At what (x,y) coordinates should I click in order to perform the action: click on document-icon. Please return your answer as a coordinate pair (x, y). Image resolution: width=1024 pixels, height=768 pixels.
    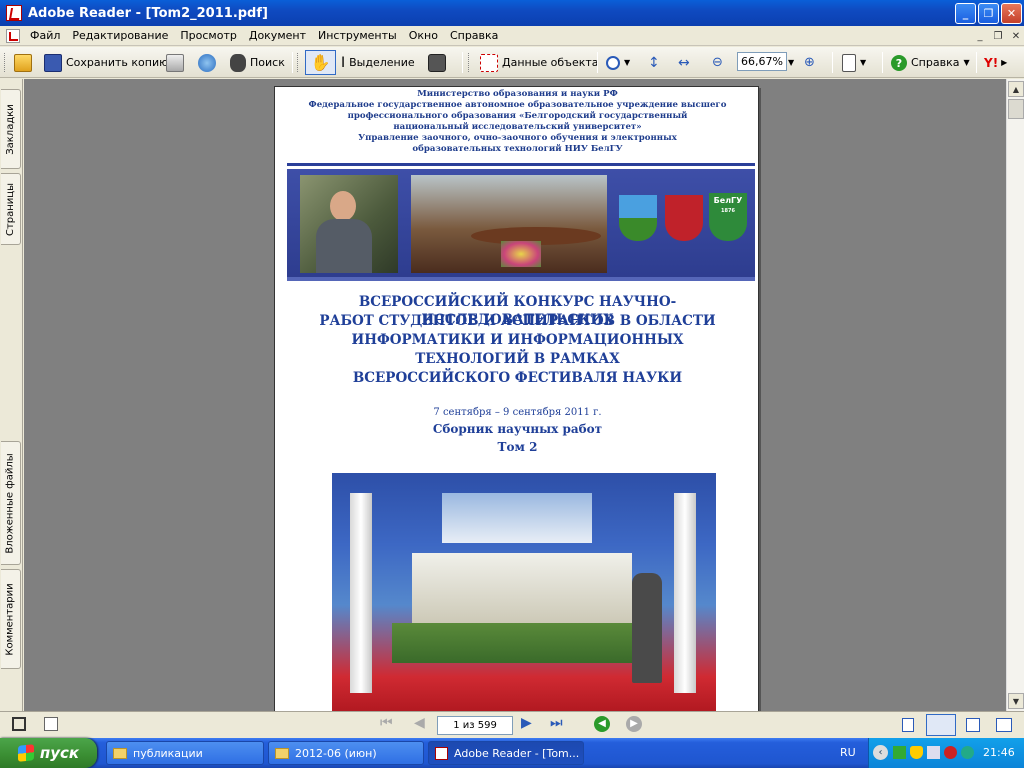
    Looking at the image, I should click on (13, 35).